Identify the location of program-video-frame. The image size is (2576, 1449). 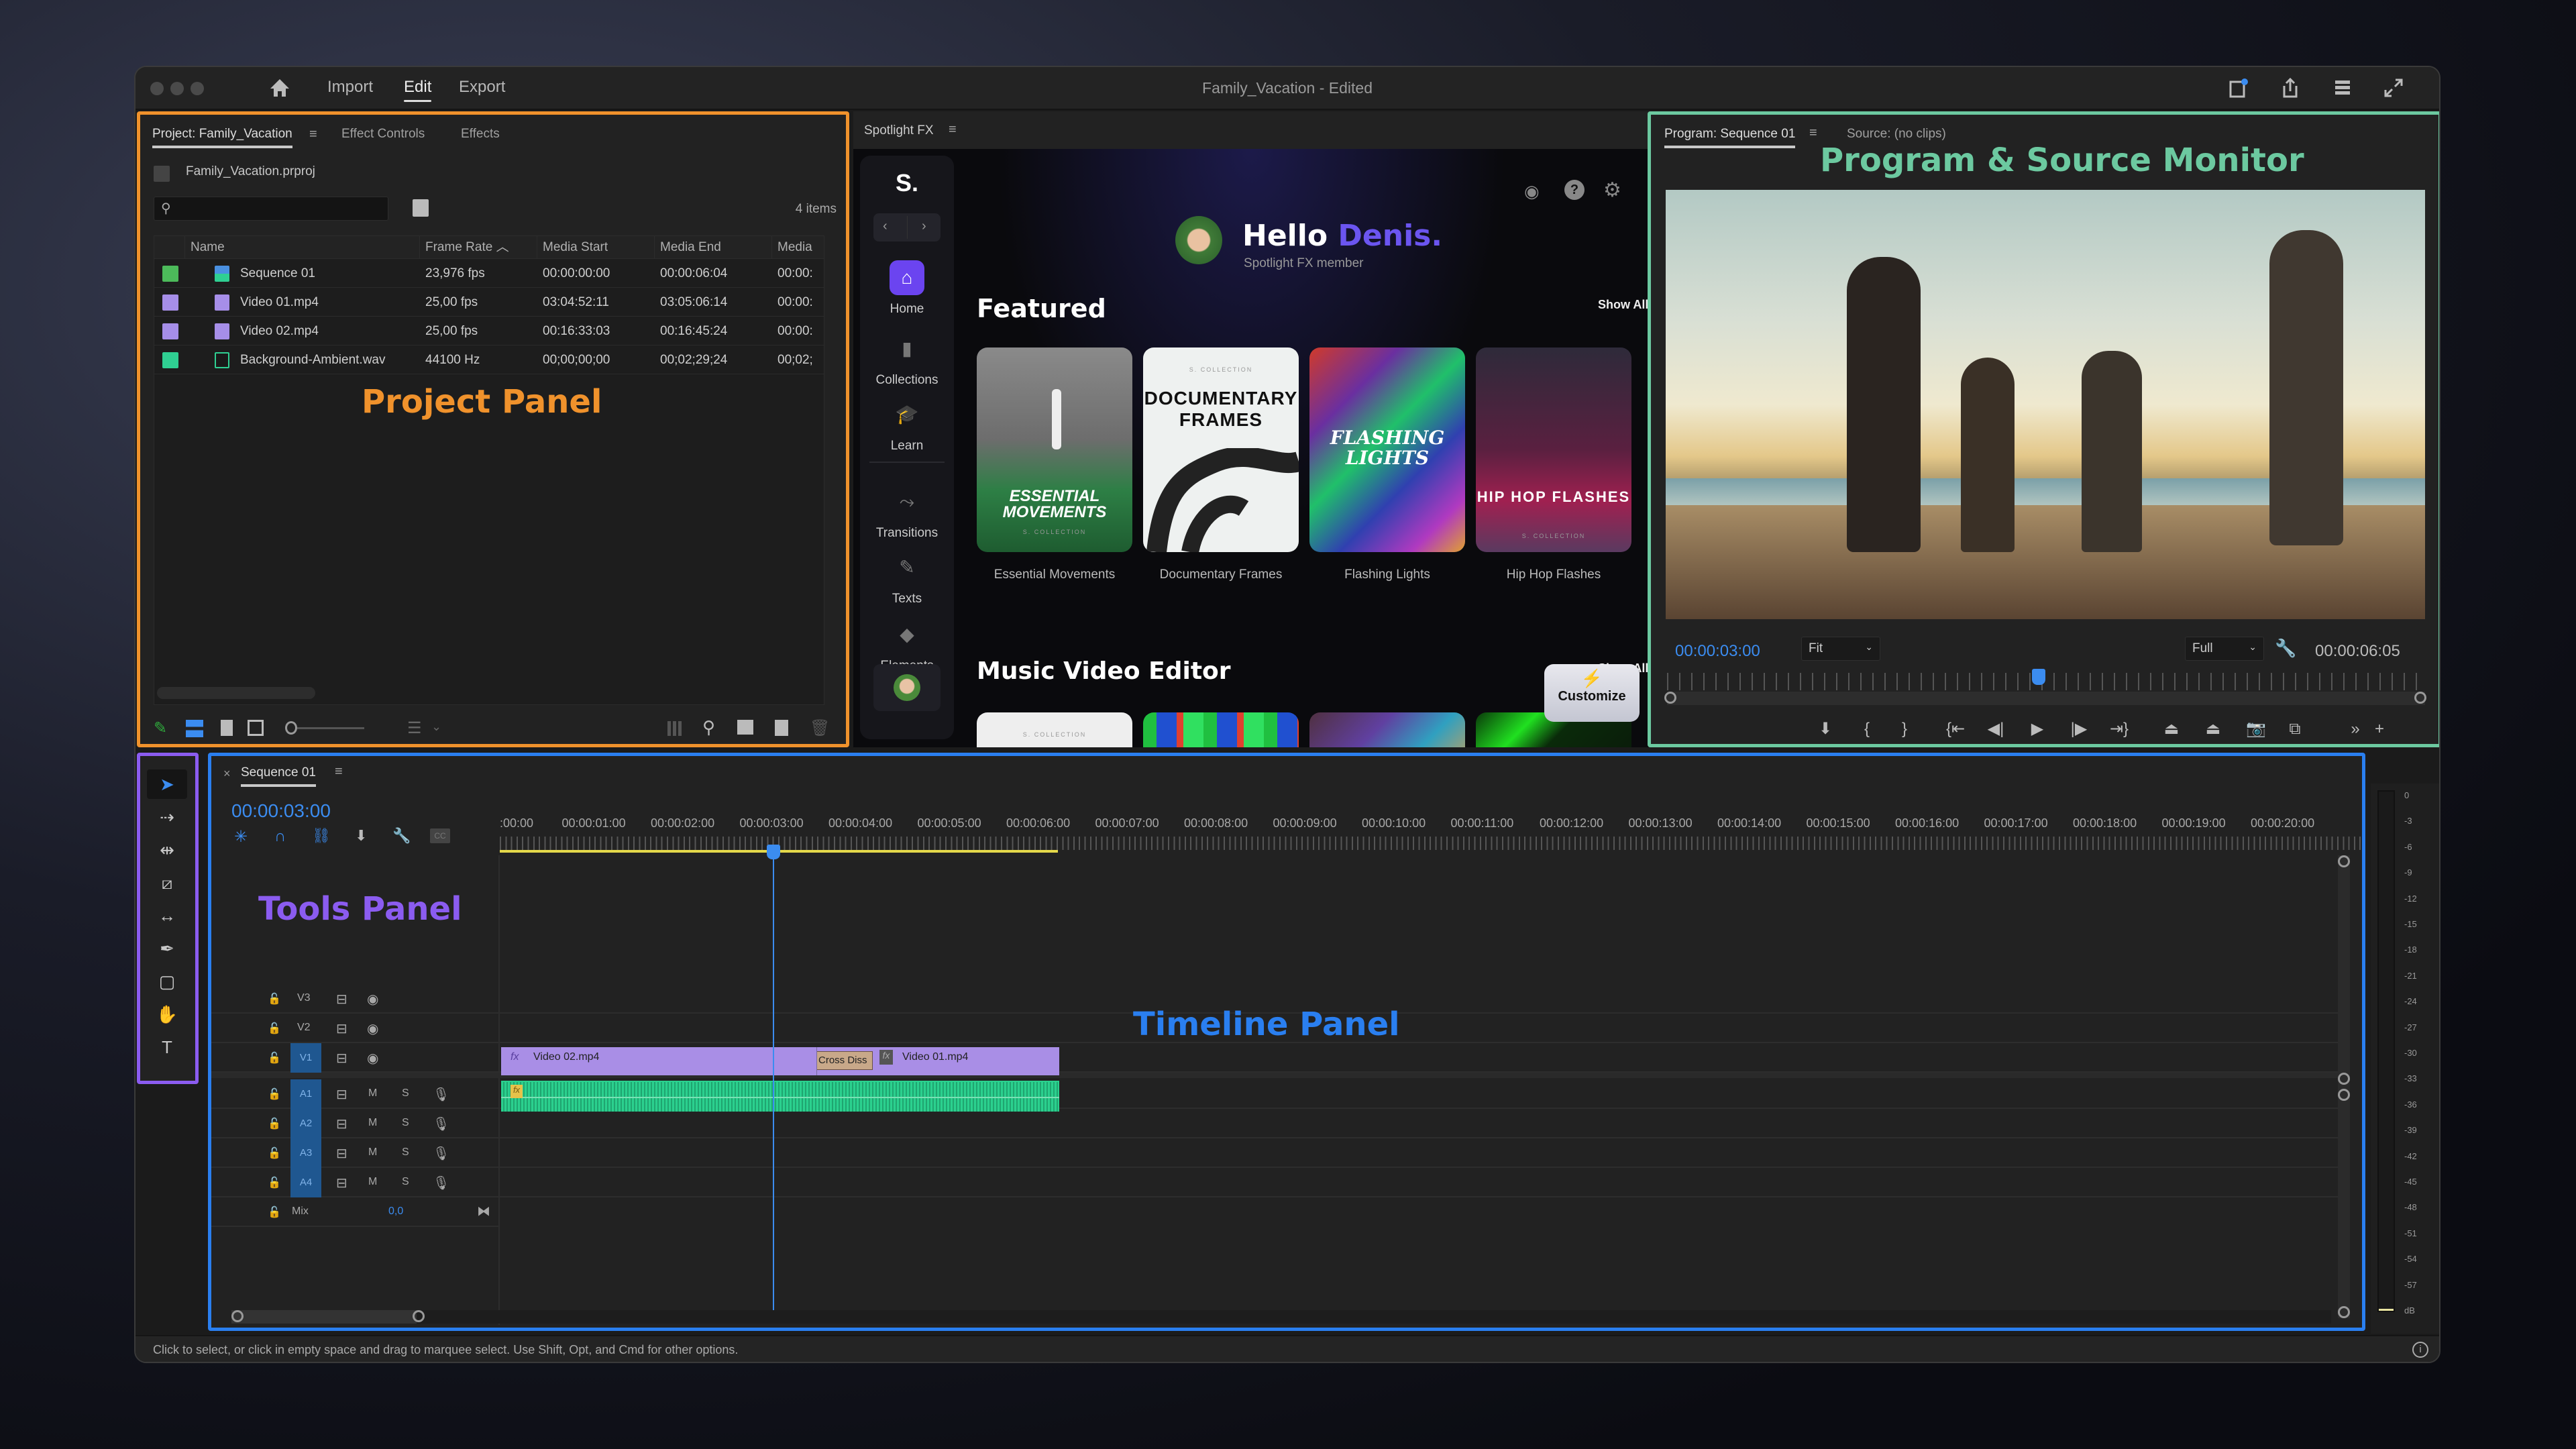
(2045, 404).